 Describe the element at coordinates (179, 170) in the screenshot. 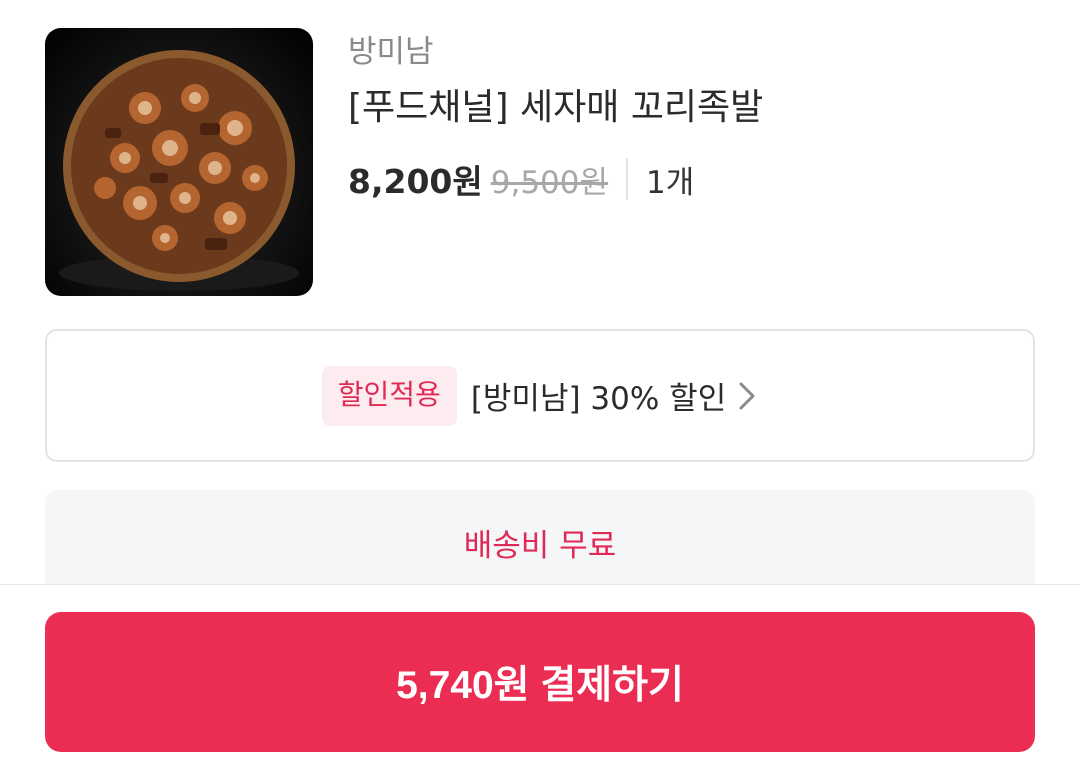

I see `food-photo` at that location.